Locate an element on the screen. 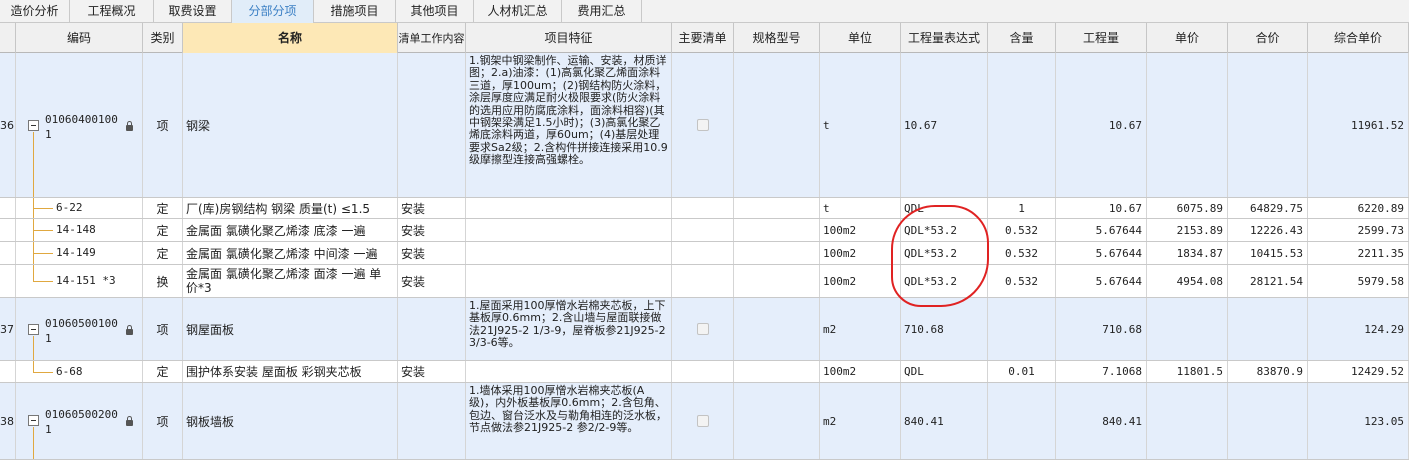 The image size is (1409, 460). code-cell: 01060500200 1 is located at coordinates (79, 421).